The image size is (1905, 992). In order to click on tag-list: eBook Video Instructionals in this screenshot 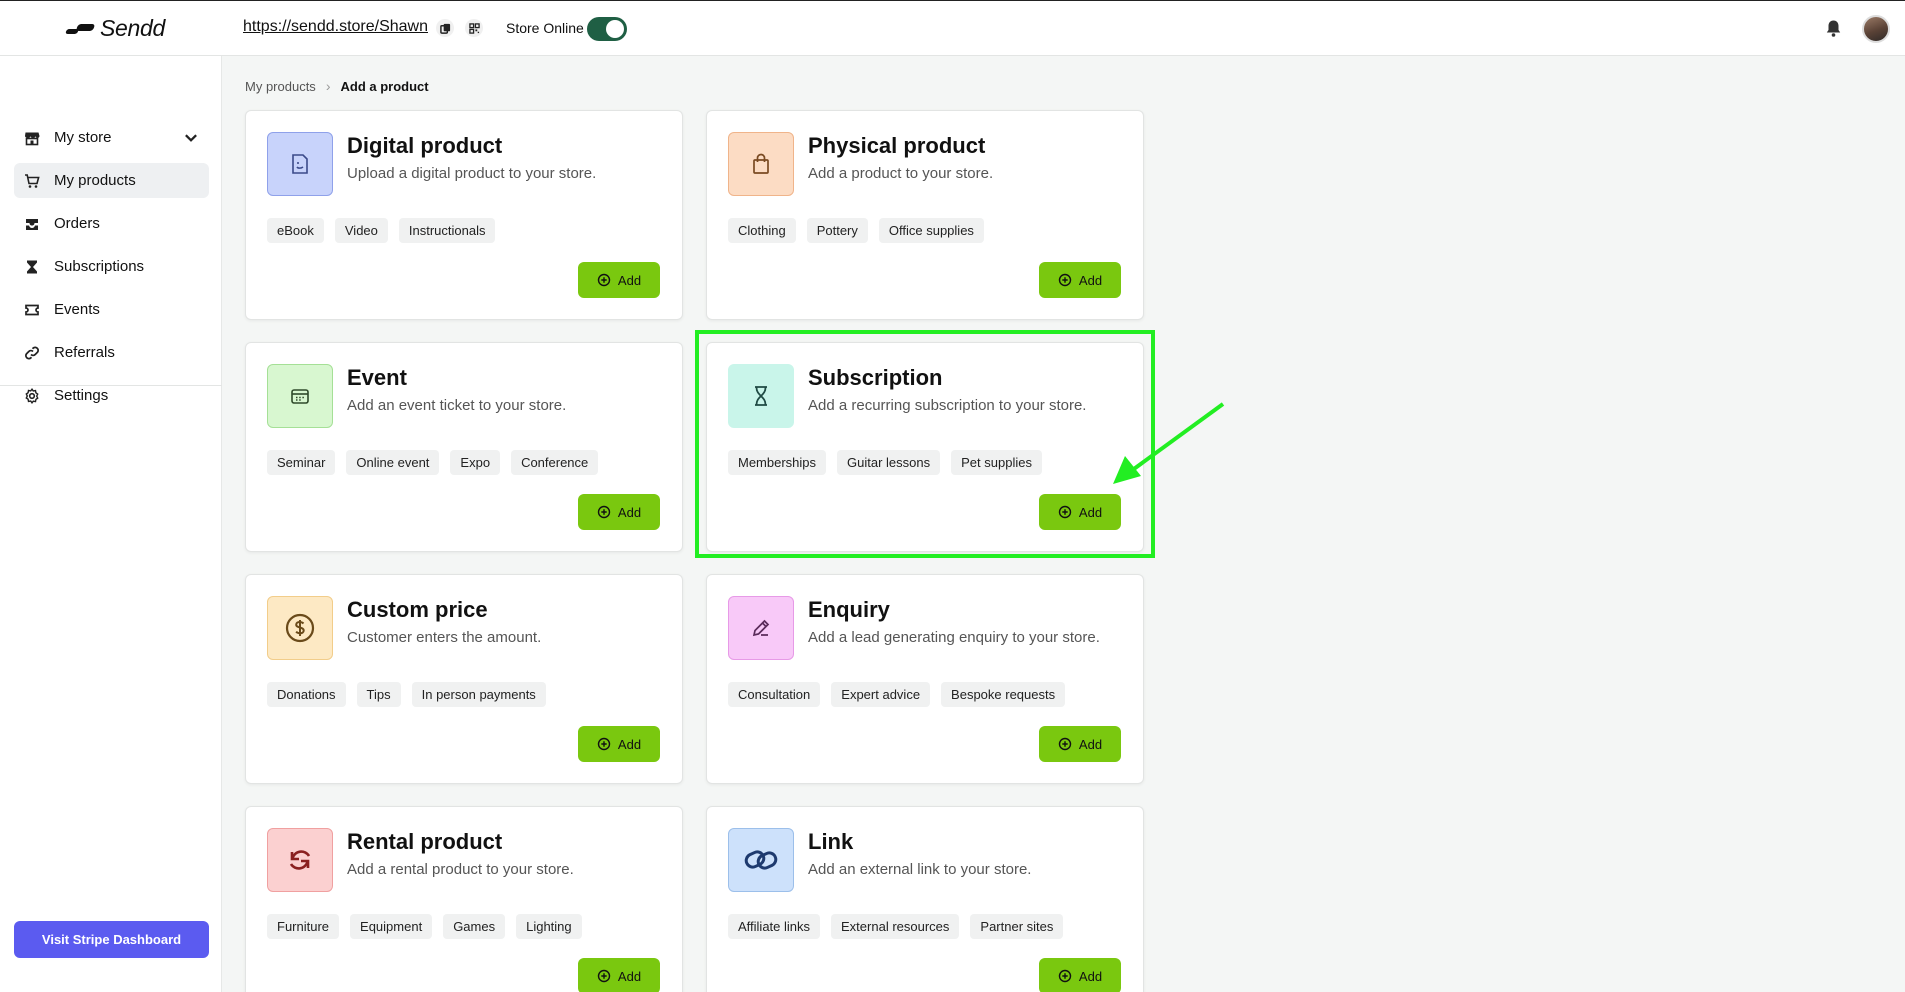, I will do `click(381, 230)`.